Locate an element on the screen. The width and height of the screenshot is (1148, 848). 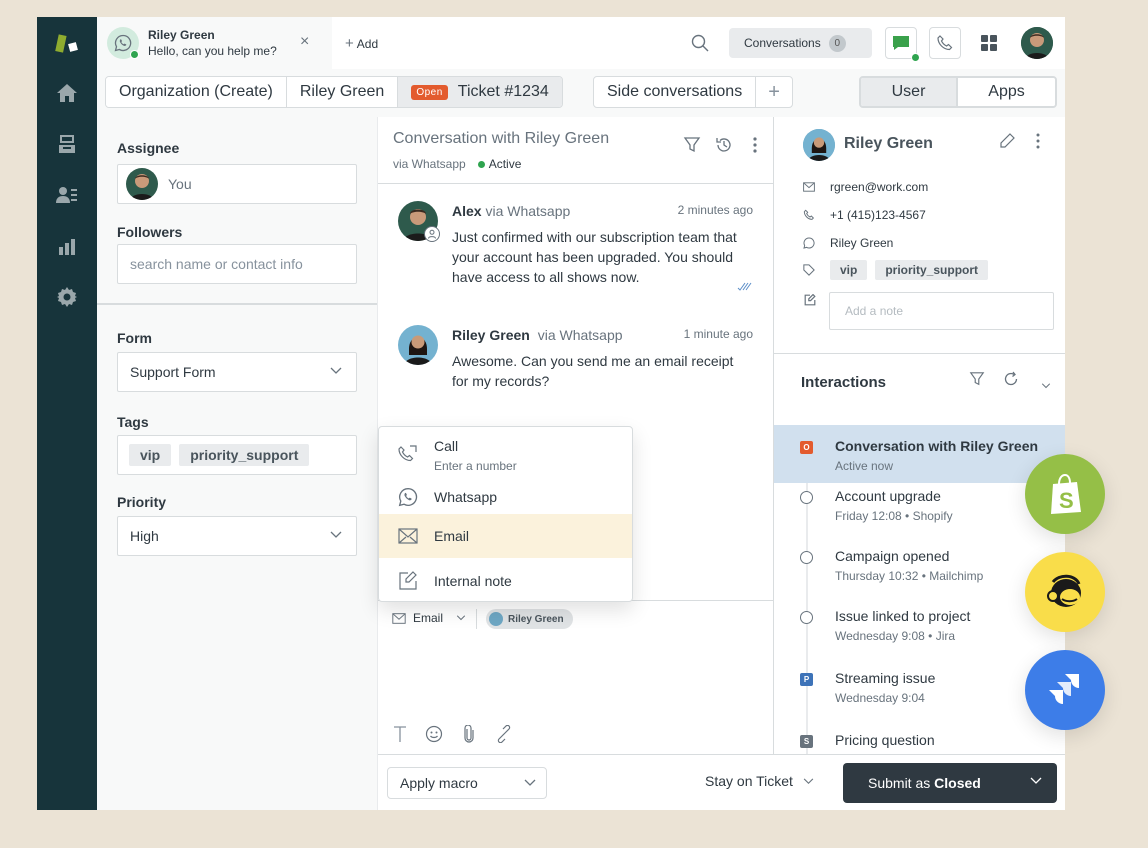
recipient-pill: Riley Green is located at coordinates (529, 619).